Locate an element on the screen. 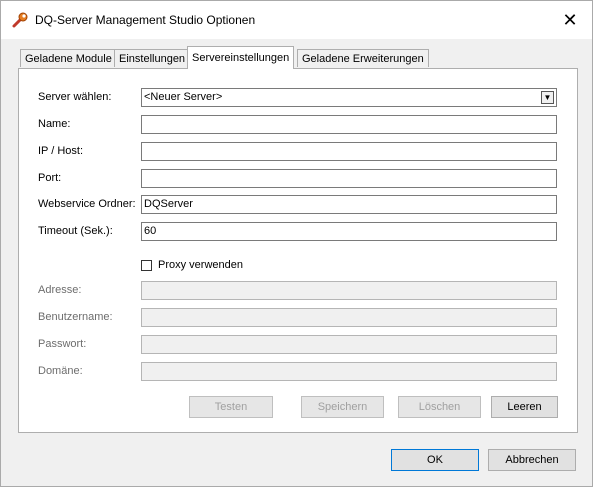  delete-button: Löschen is located at coordinates (439, 407).